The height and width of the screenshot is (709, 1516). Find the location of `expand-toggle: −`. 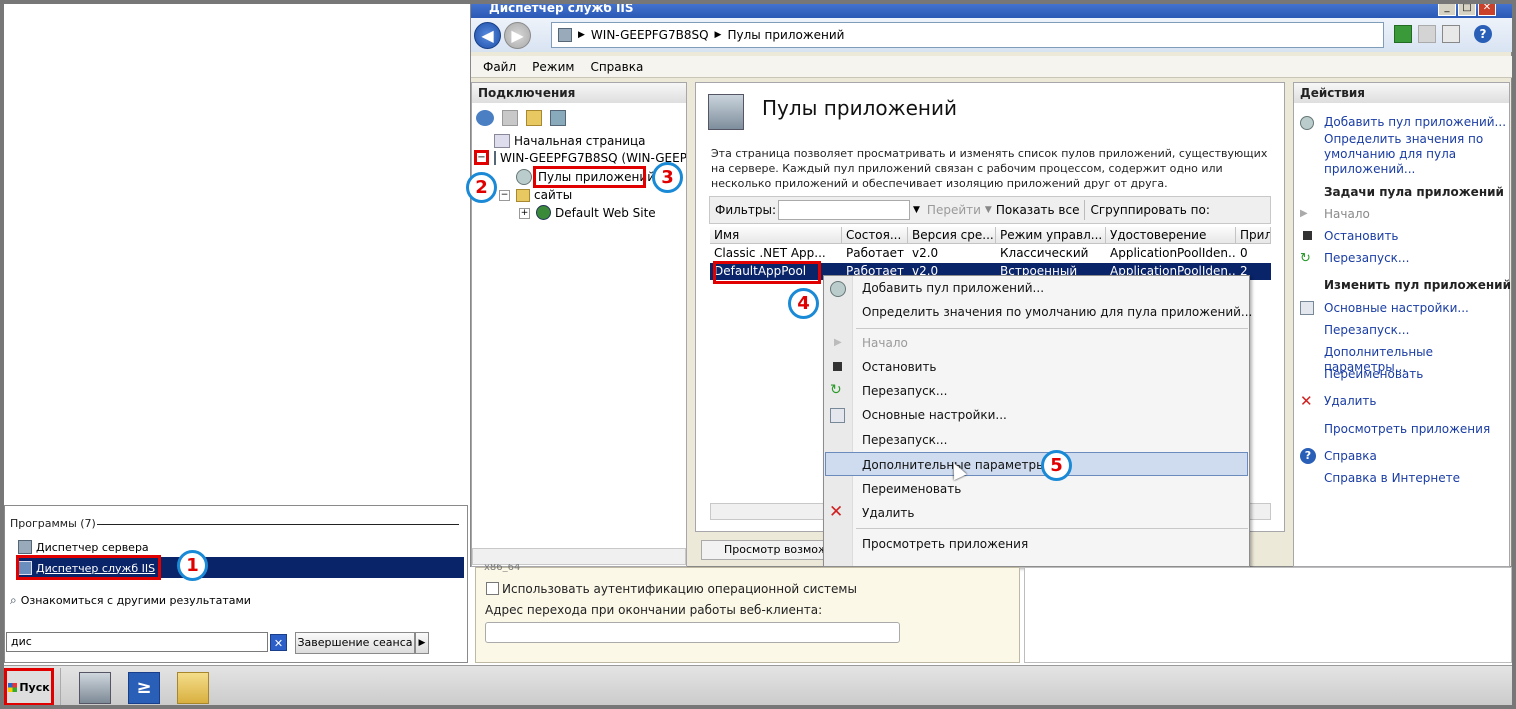

expand-toggle: − is located at coordinates (504, 195).